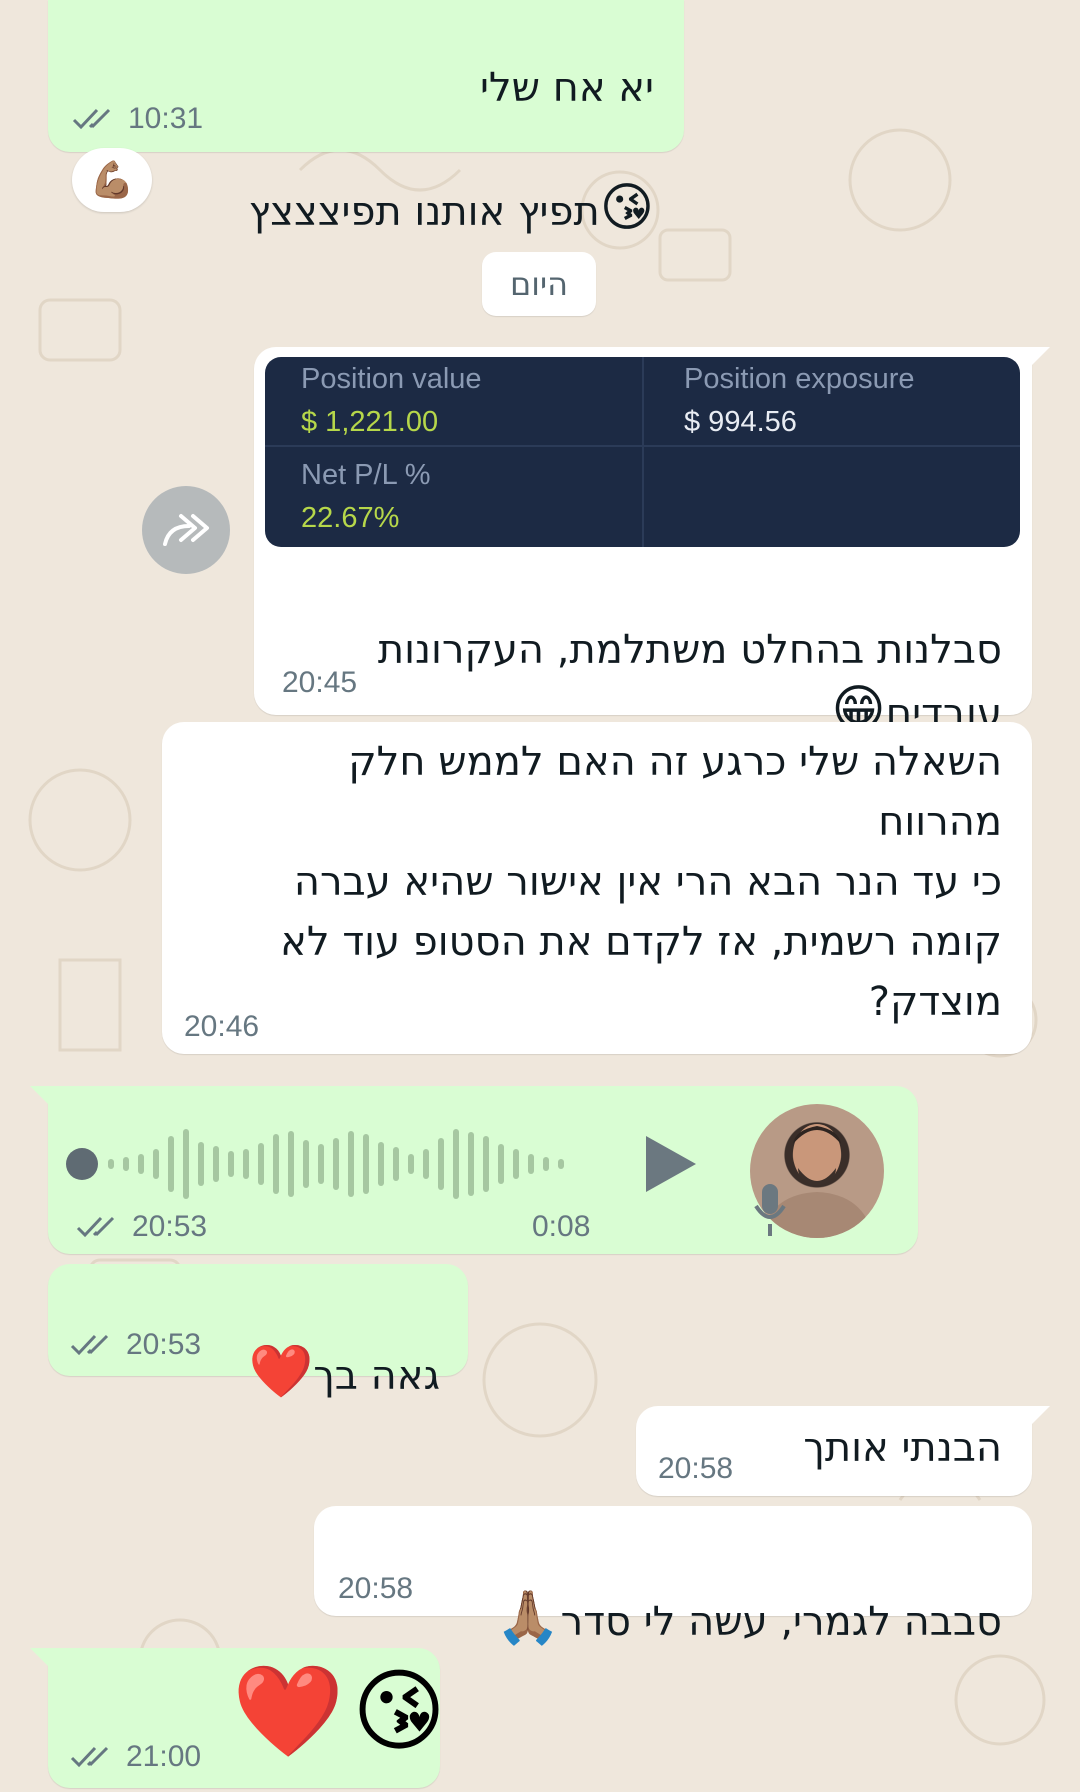  I want to click on net-pl-value: 22.67%, so click(350, 518).